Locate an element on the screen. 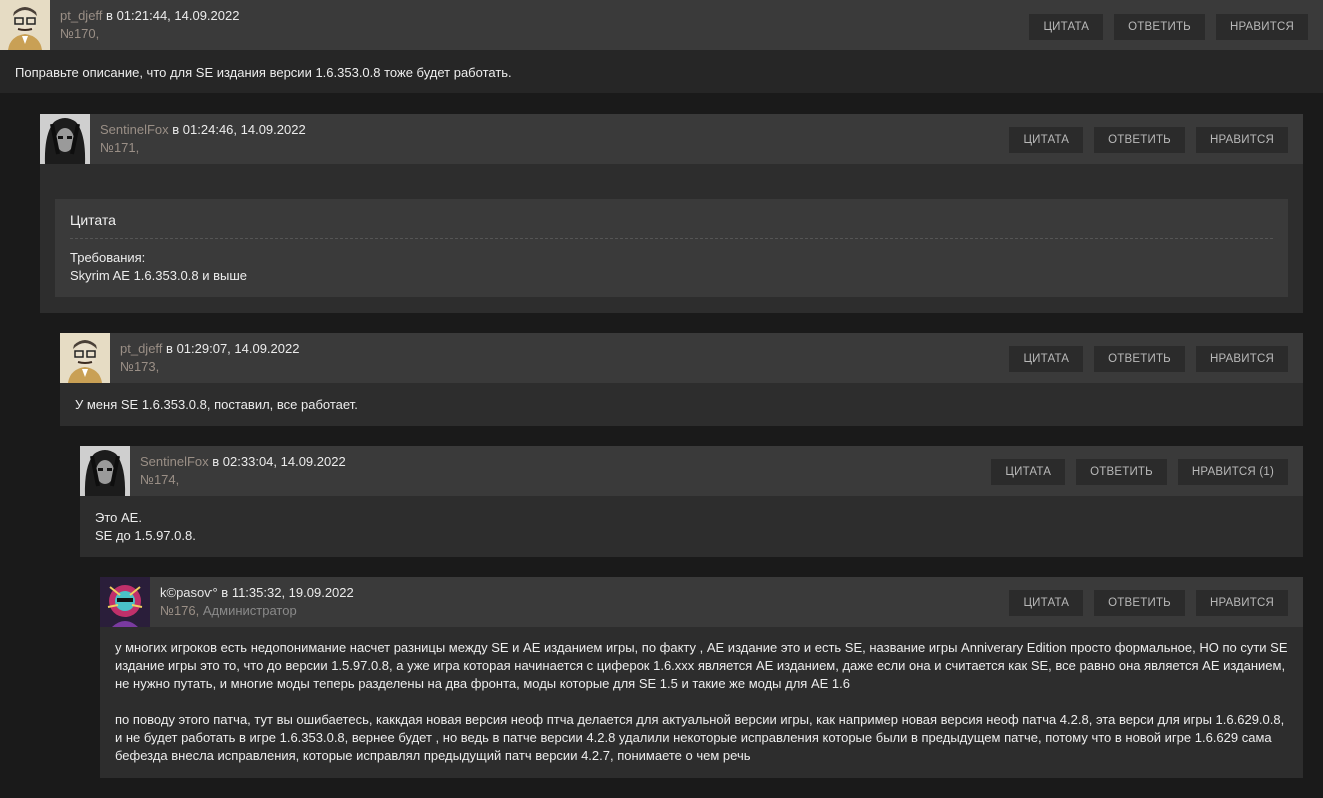 This screenshot has width=1323, height=798. comment-number: №173 is located at coordinates (138, 366).